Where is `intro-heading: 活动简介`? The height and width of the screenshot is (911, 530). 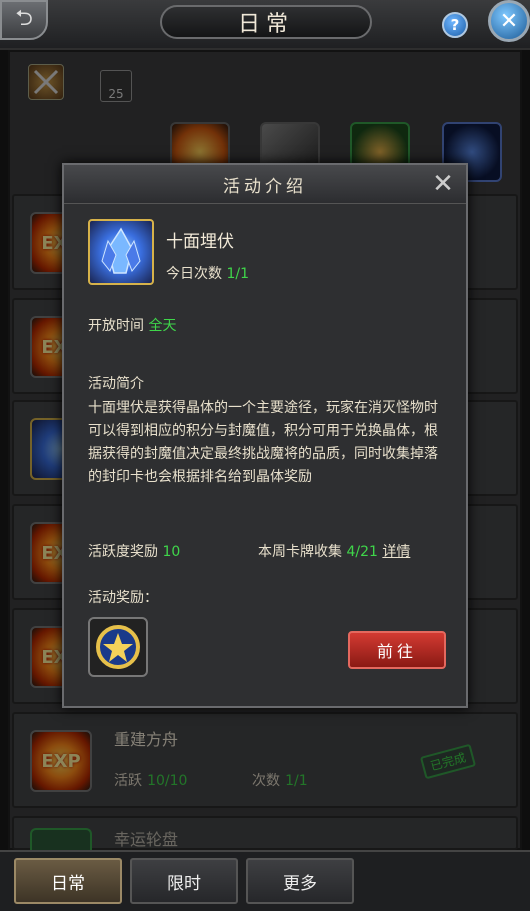 intro-heading: 活动简介 is located at coordinates (116, 384).